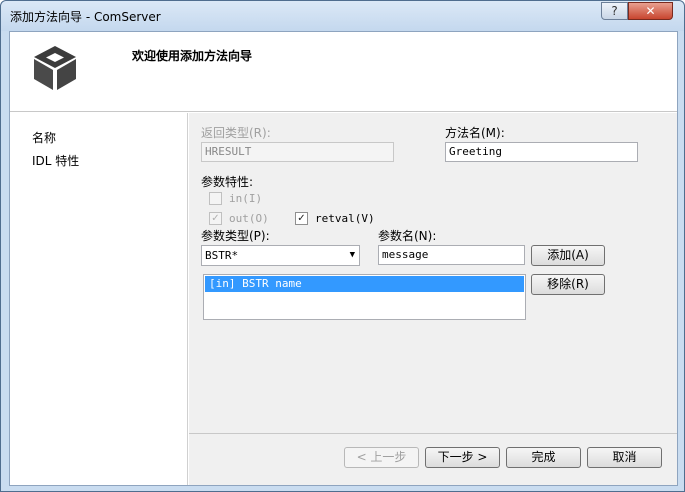  What do you see at coordinates (543, 457) in the screenshot?
I see `finish-button: 完成` at bounding box center [543, 457].